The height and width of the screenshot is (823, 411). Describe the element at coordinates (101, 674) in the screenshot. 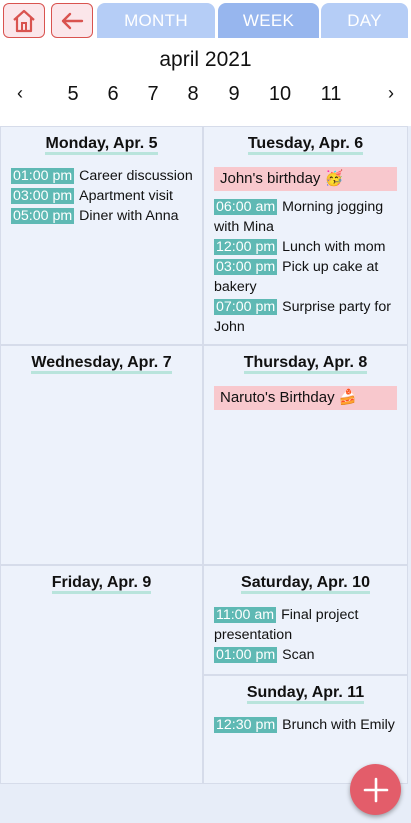

I see `day-cell-friday: Friday, Apr. 9` at that location.